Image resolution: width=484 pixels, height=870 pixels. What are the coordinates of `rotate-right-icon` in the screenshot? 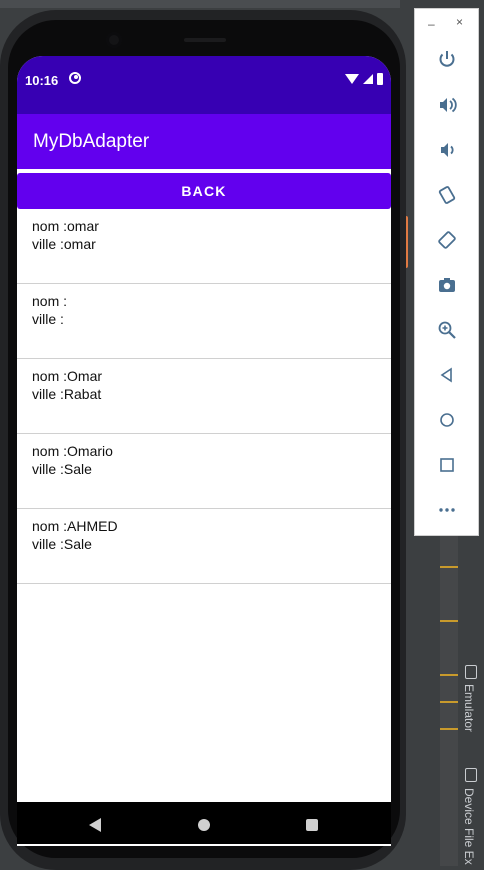 It's located at (447, 240).